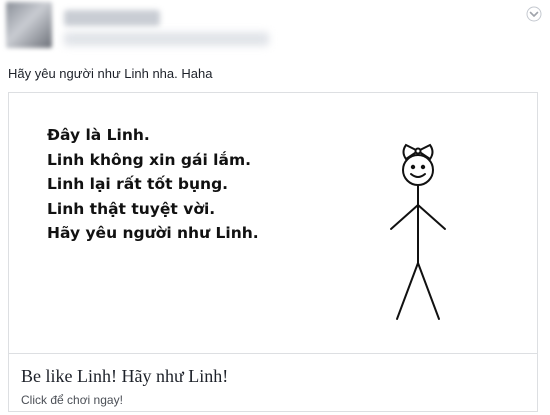 This screenshot has height=415, width=550. Describe the element at coordinates (72, 400) in the screenshot. I see `card-subtitle: Click để chơi ngay!` at that location.